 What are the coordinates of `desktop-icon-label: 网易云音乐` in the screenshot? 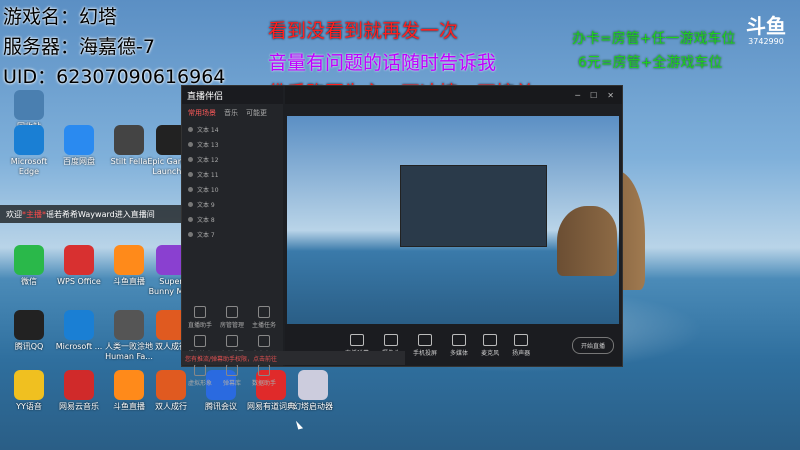 It's located at (79, 406).